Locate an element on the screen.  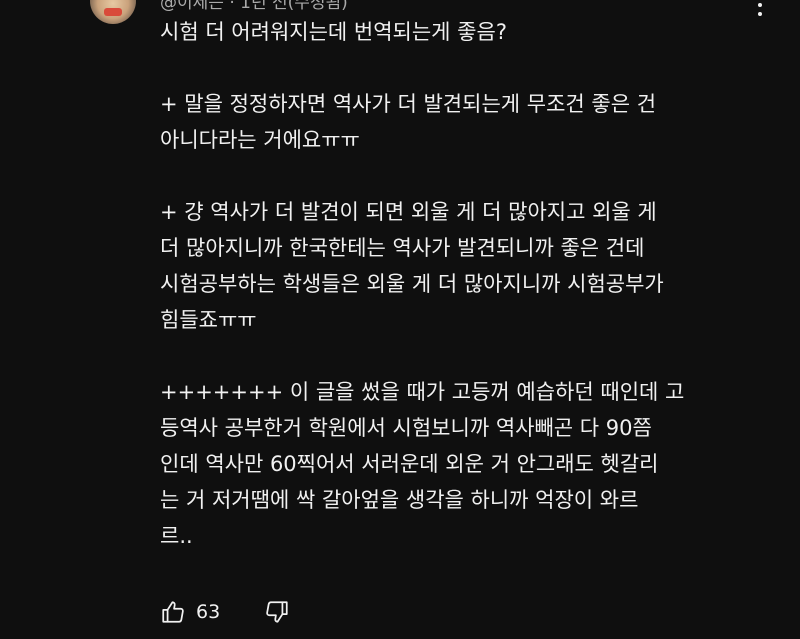
comment-line: 인데 역사만 60찍어서 서러운데 외운 거 안그래도 헷갈리 is located at coordinates (409, 464).